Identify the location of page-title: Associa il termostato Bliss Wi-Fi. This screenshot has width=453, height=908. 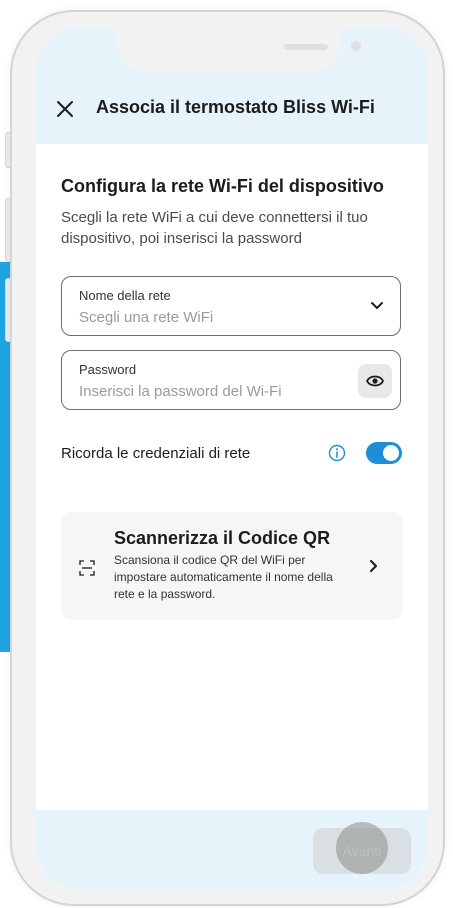
(235, 107).